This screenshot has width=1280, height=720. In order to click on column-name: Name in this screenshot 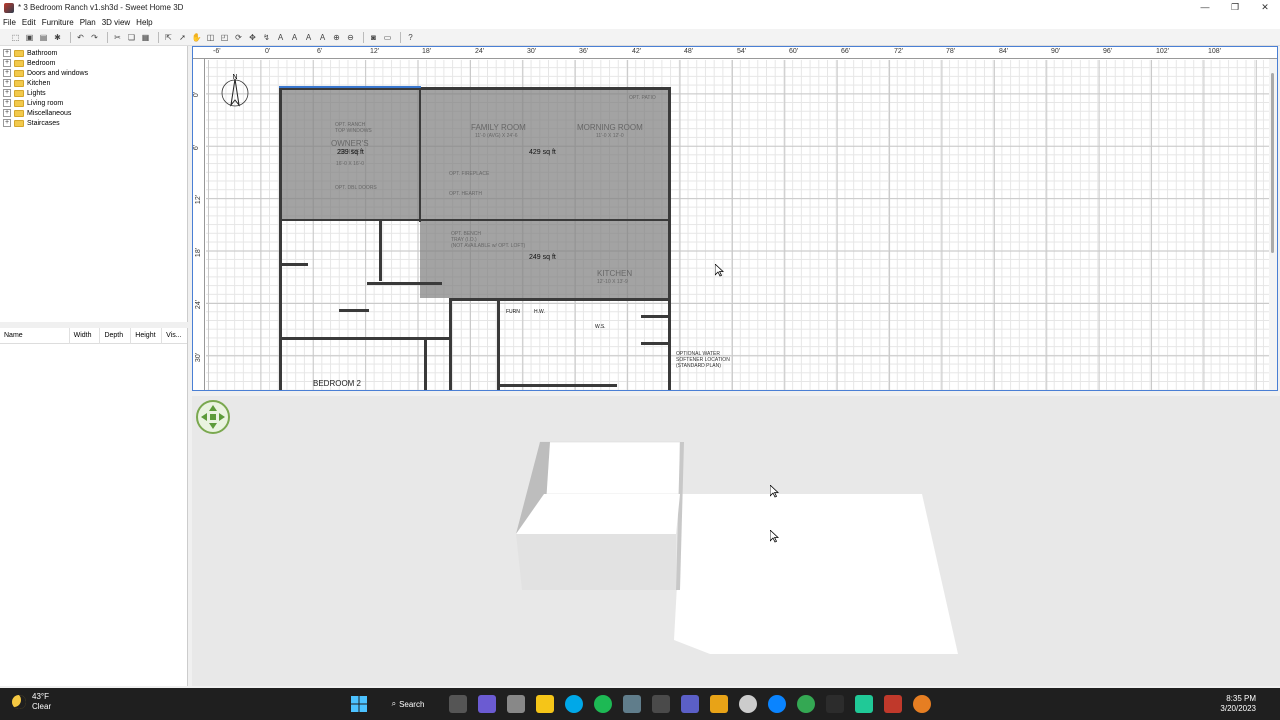, I will do `click(35, 335)`.